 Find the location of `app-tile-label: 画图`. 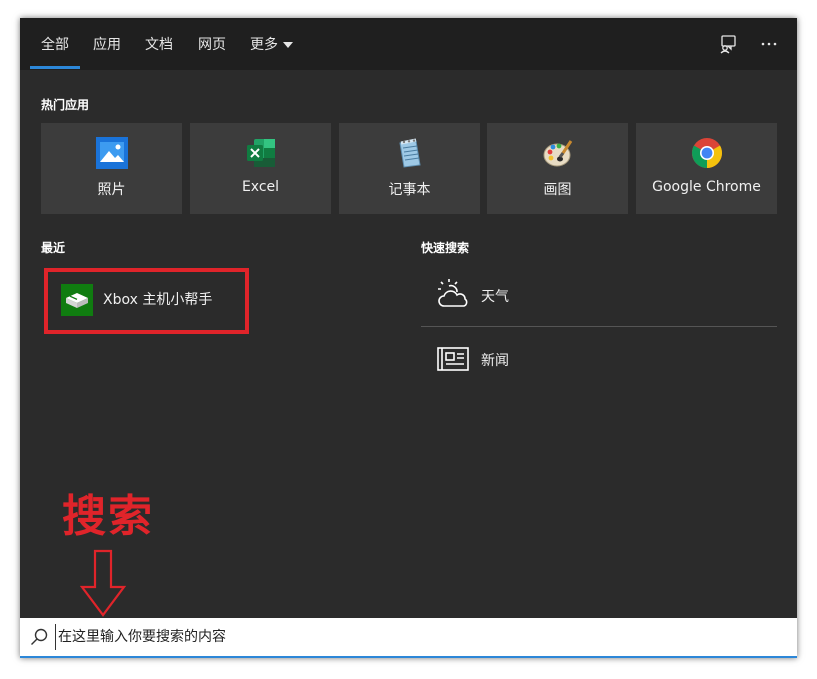

app-tile-label: 画图 is located at coordinates (557, 190).